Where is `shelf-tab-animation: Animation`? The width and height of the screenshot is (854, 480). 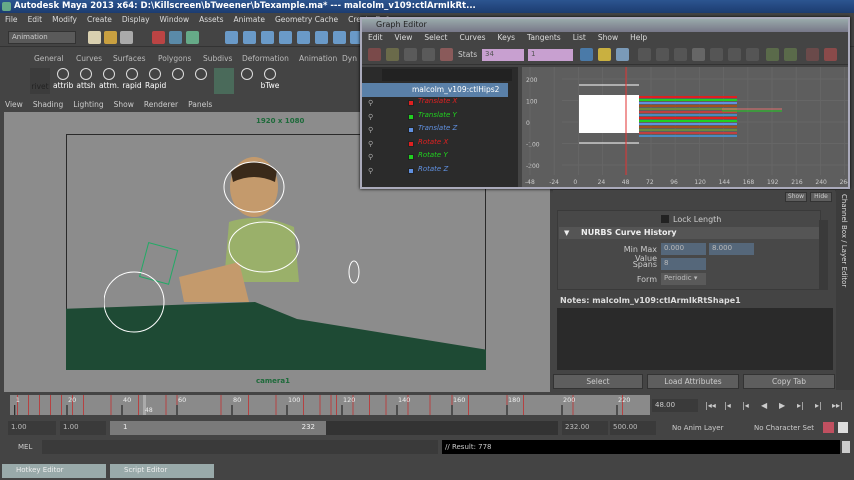
shelf-tab-animation: Animation is located at coordinates (318, 58).